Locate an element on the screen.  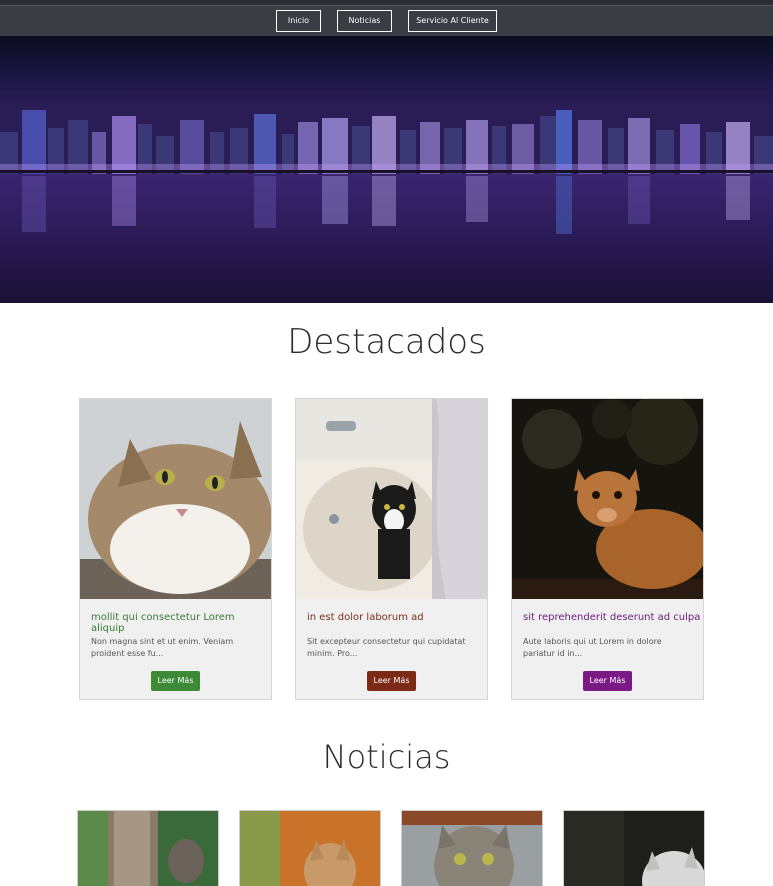
news-section-title: Noticias is located at coordinates (386, 757).